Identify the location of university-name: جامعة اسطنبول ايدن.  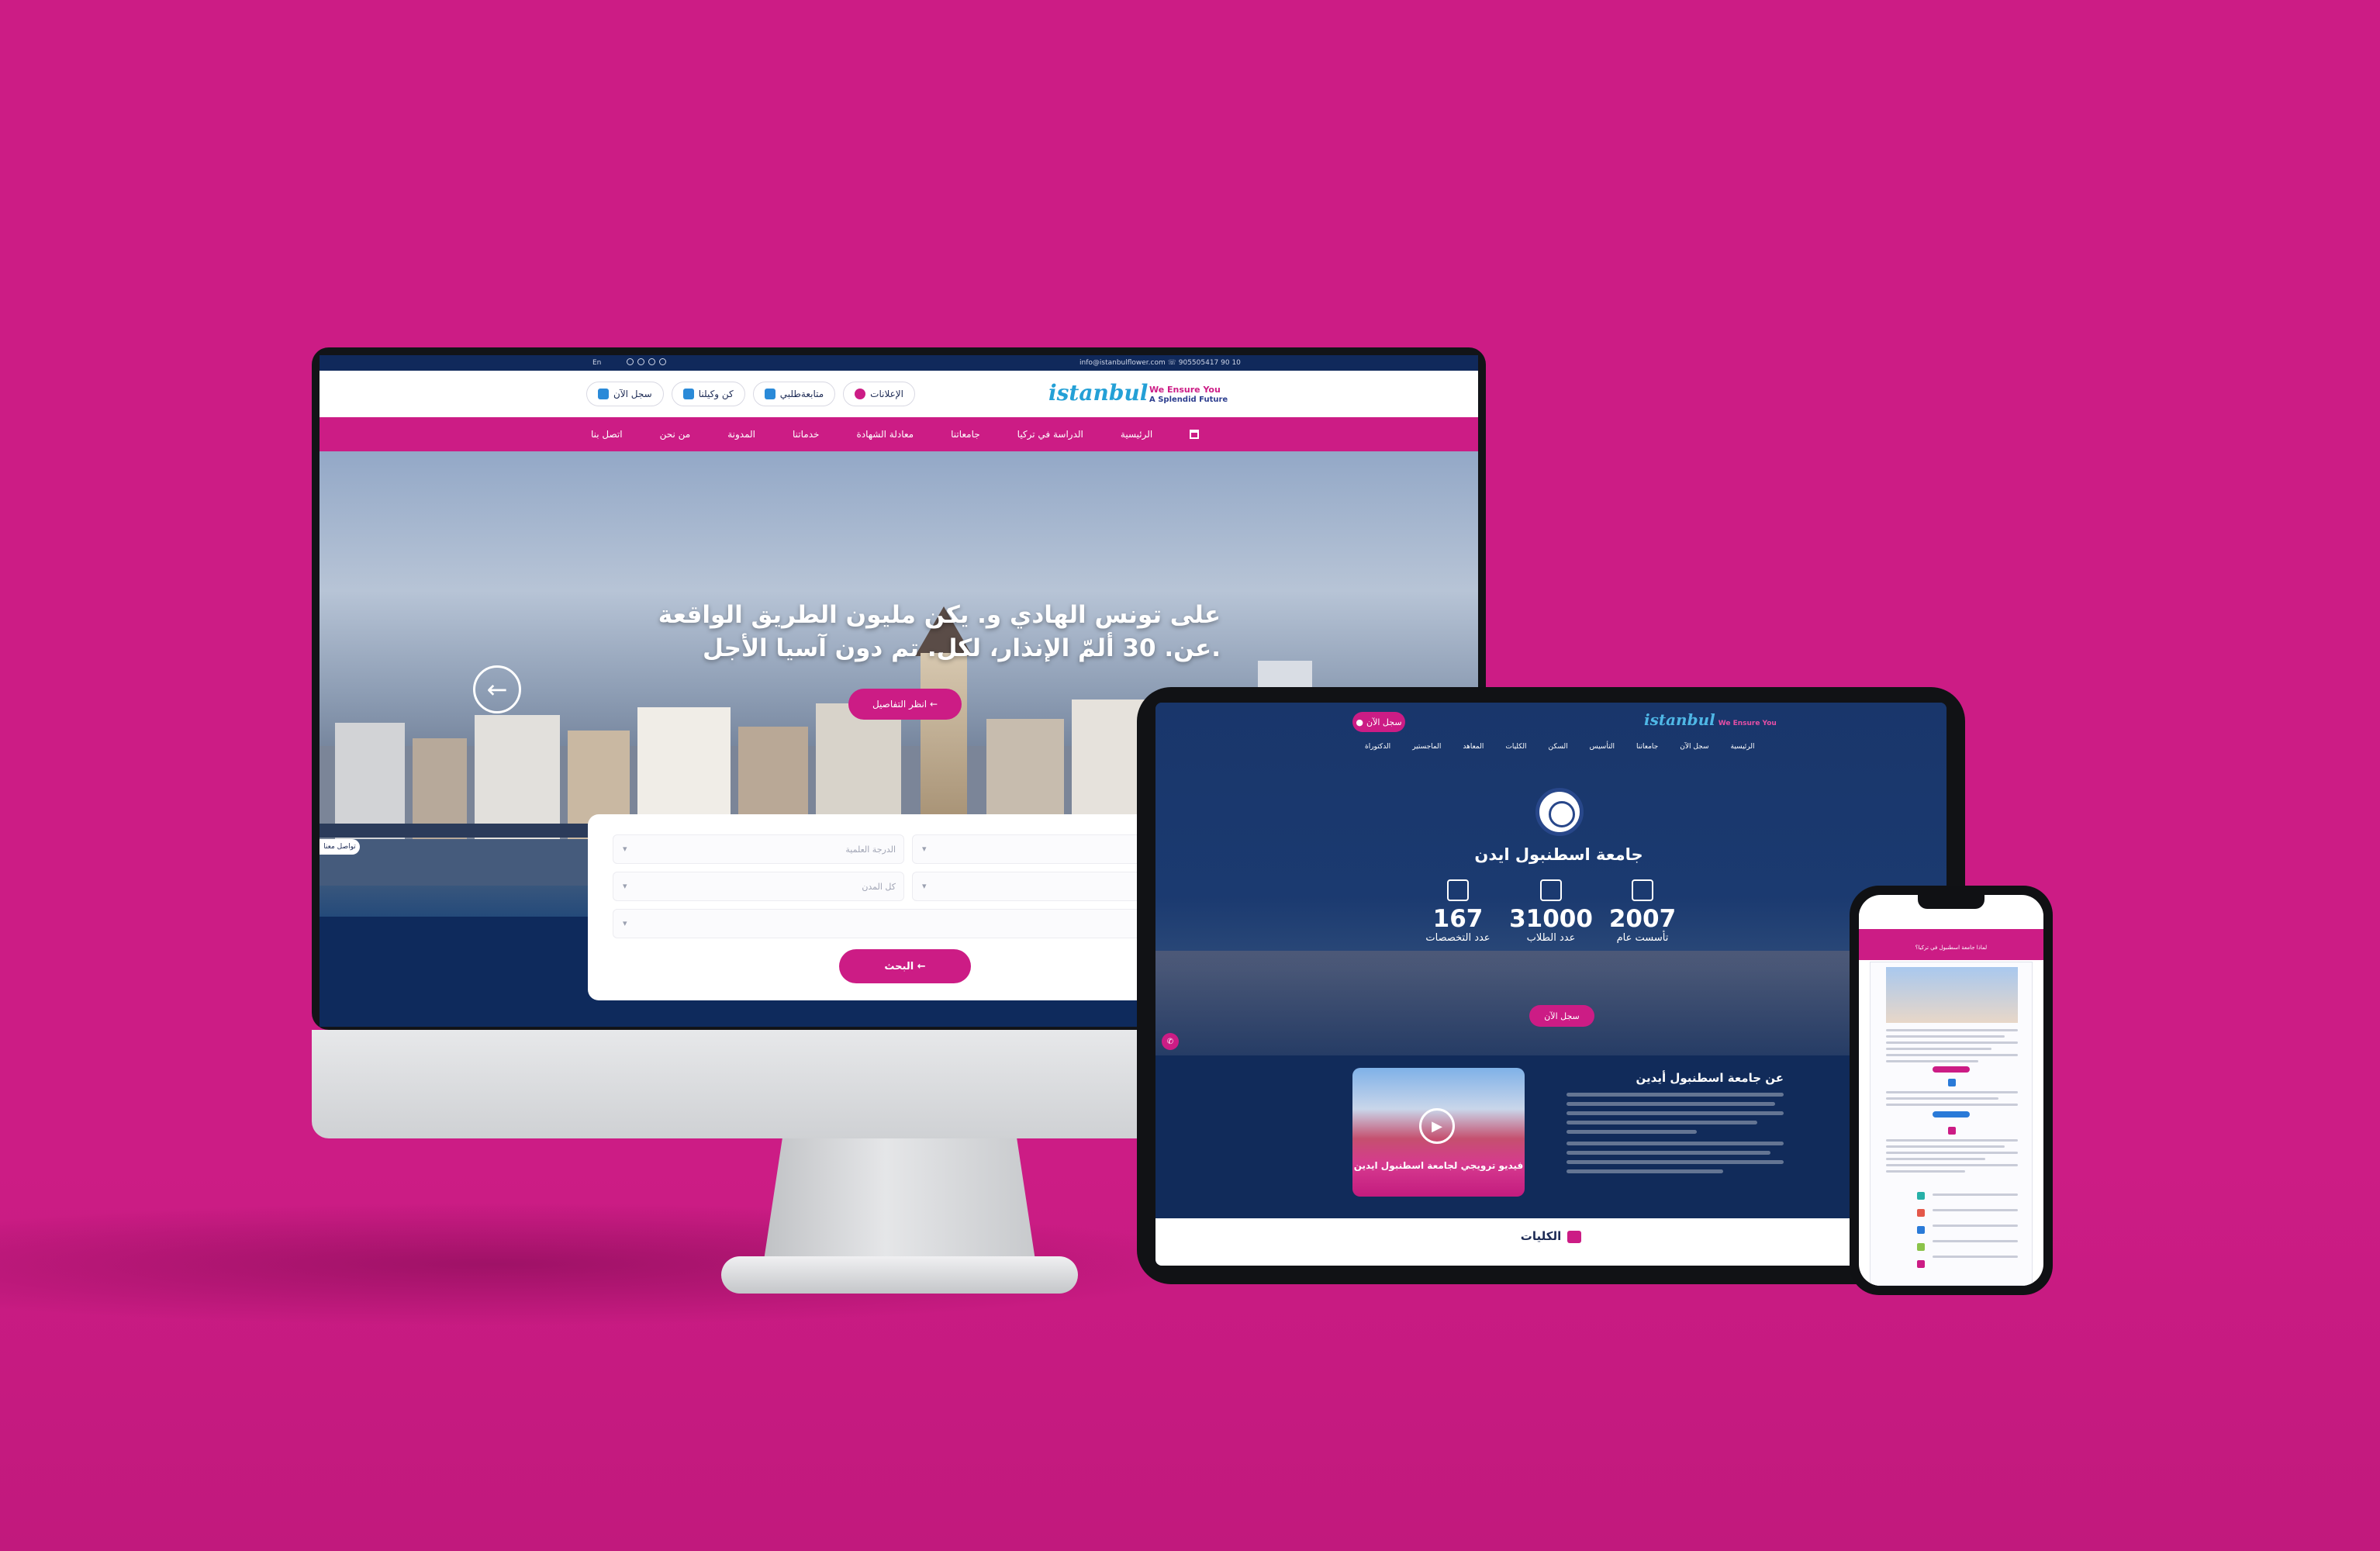
(1559, 854).